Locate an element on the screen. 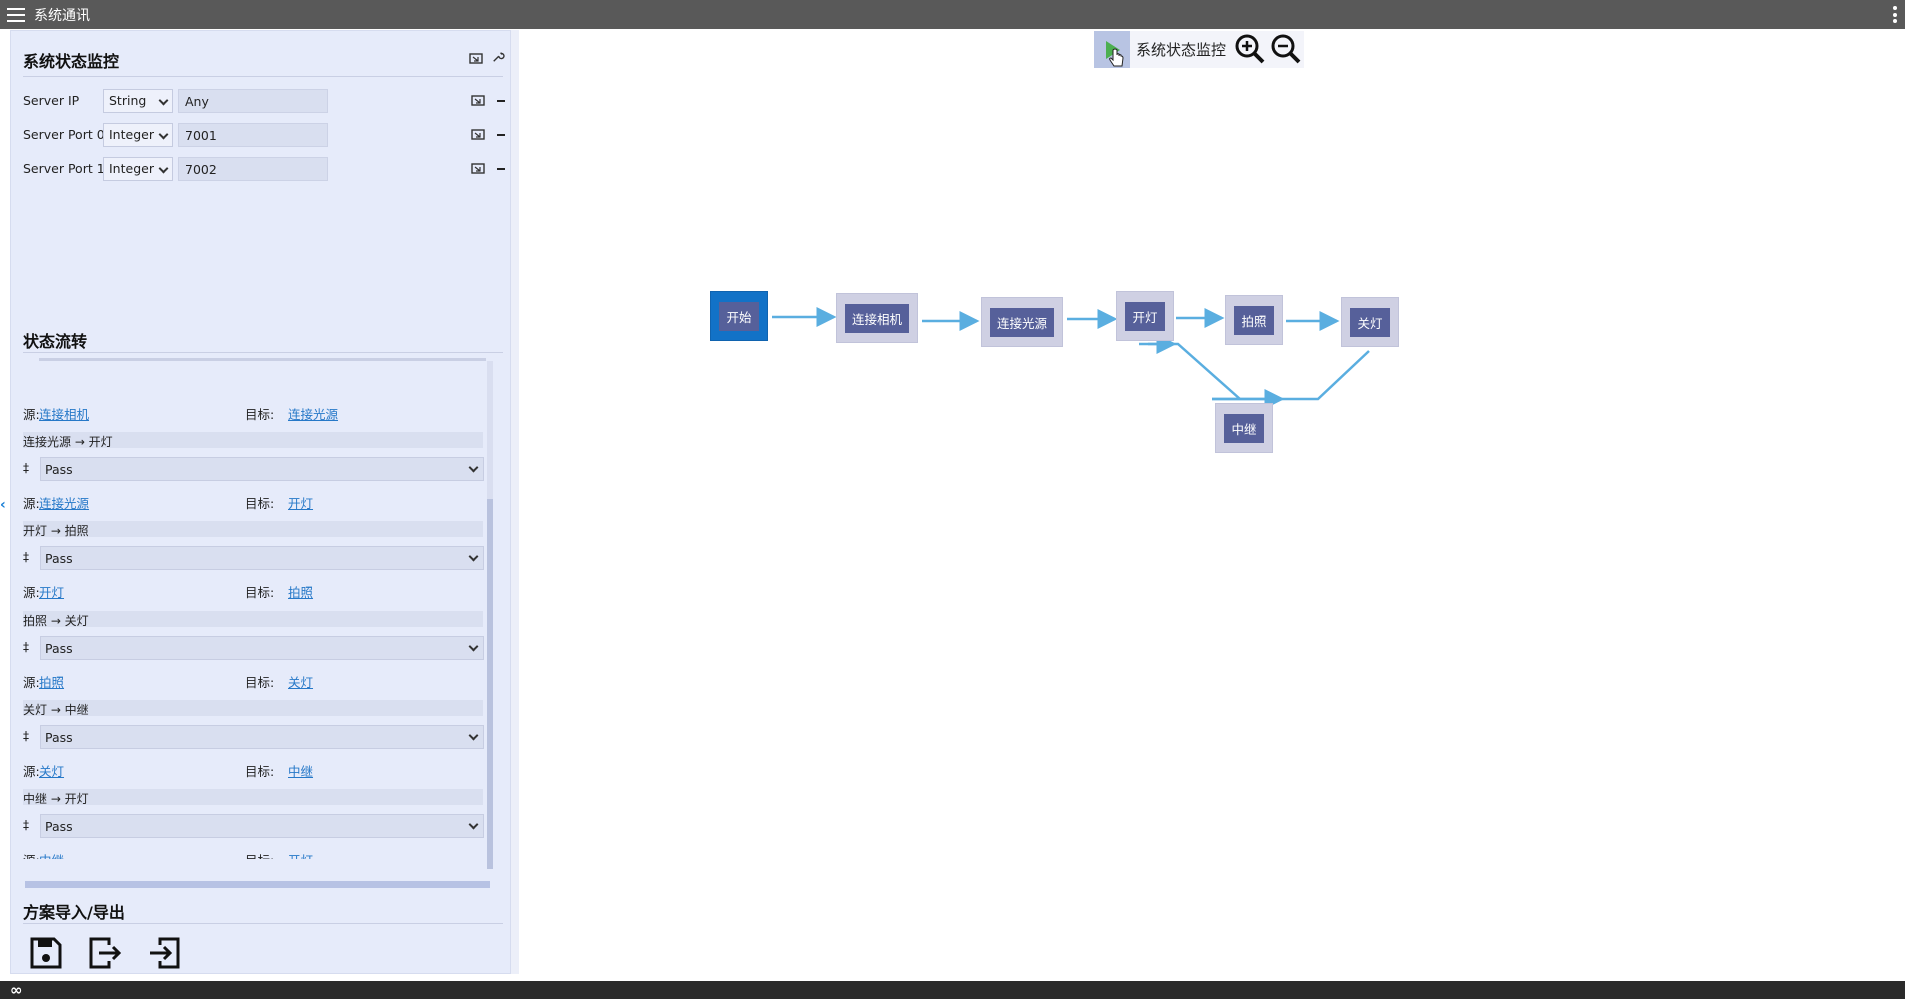 The height and width of the screenshot is (999, 1905). flow-node-start: 开始 is located at coordinates (739, 316).